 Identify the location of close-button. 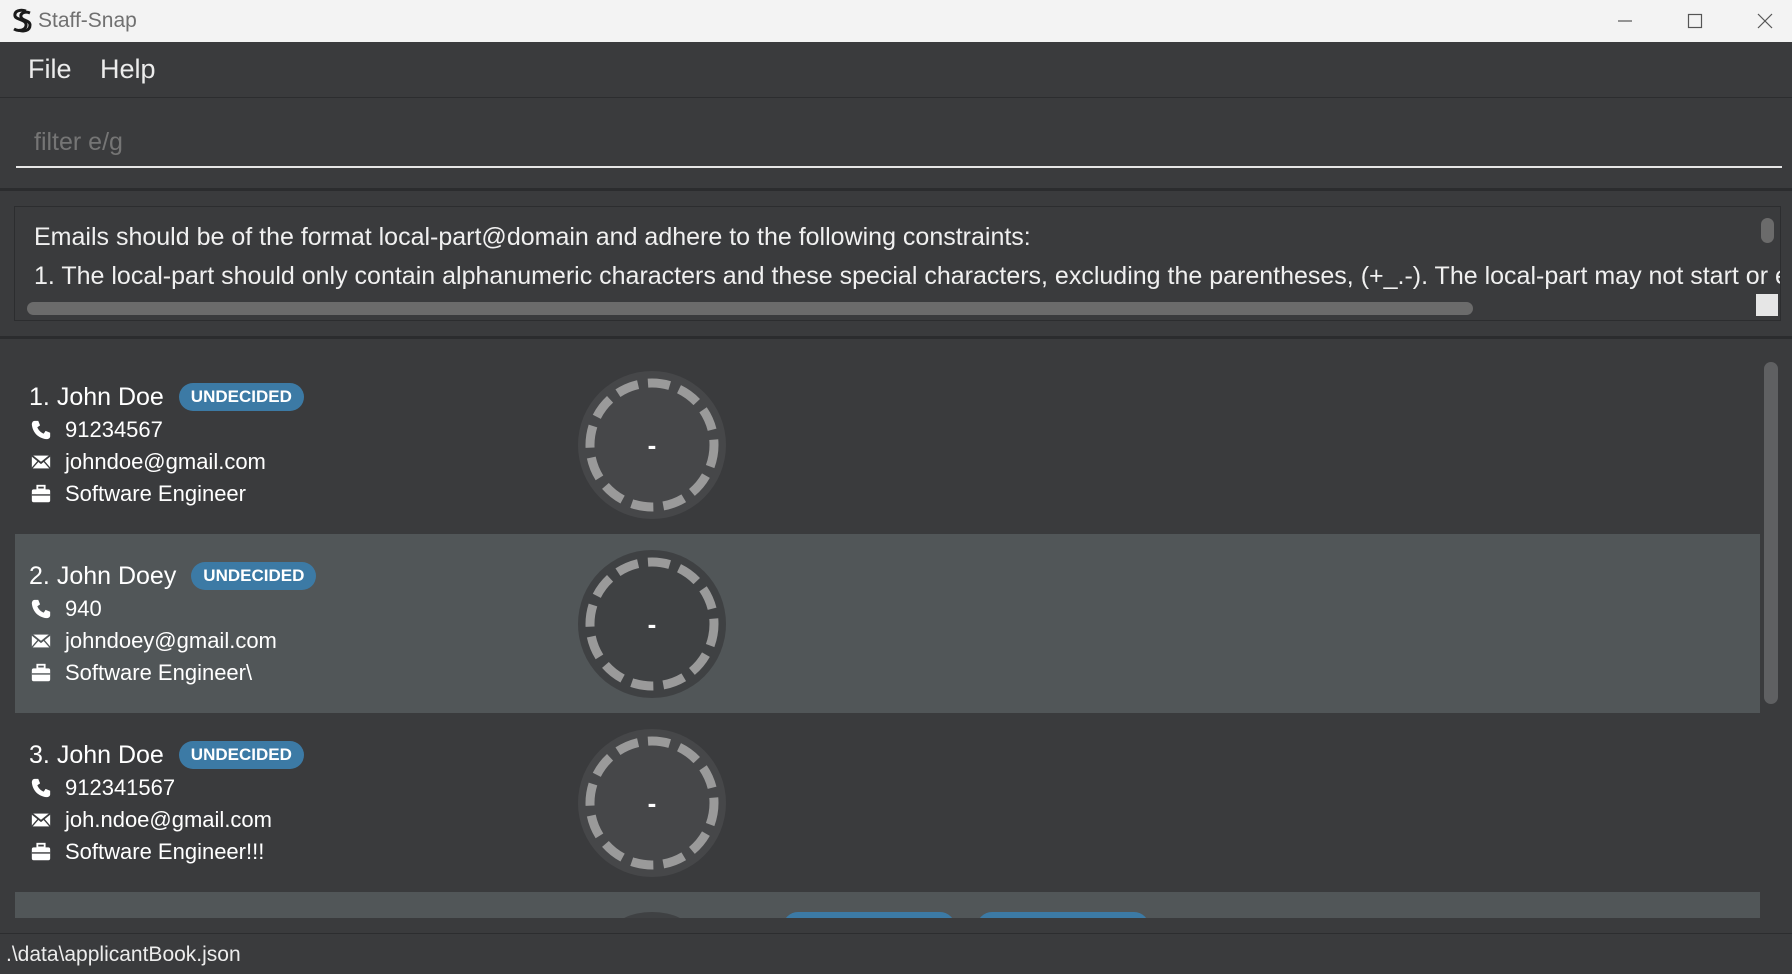
(1761, 21).